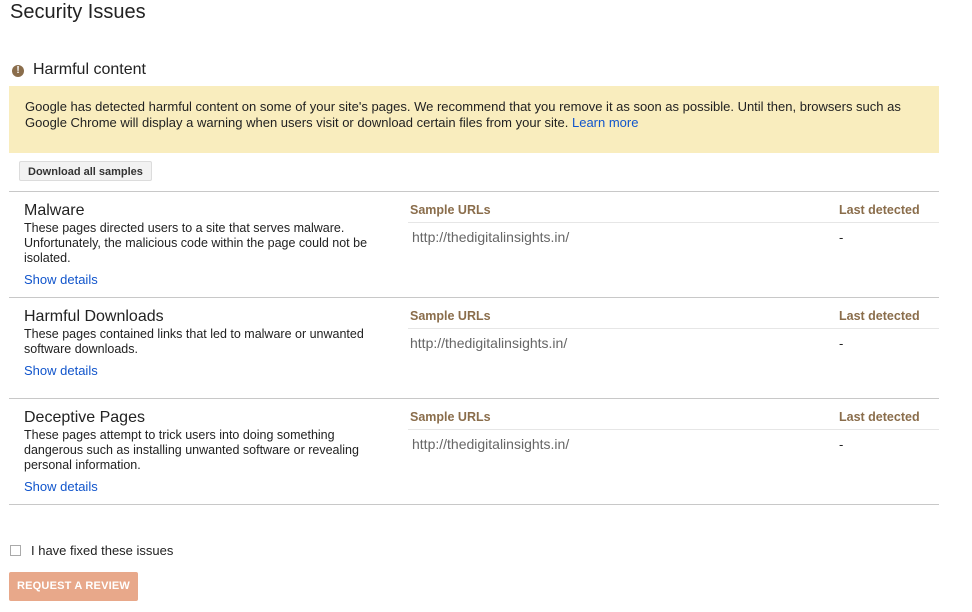  I want to click on page-title: Security Issues, so click(78, 12).